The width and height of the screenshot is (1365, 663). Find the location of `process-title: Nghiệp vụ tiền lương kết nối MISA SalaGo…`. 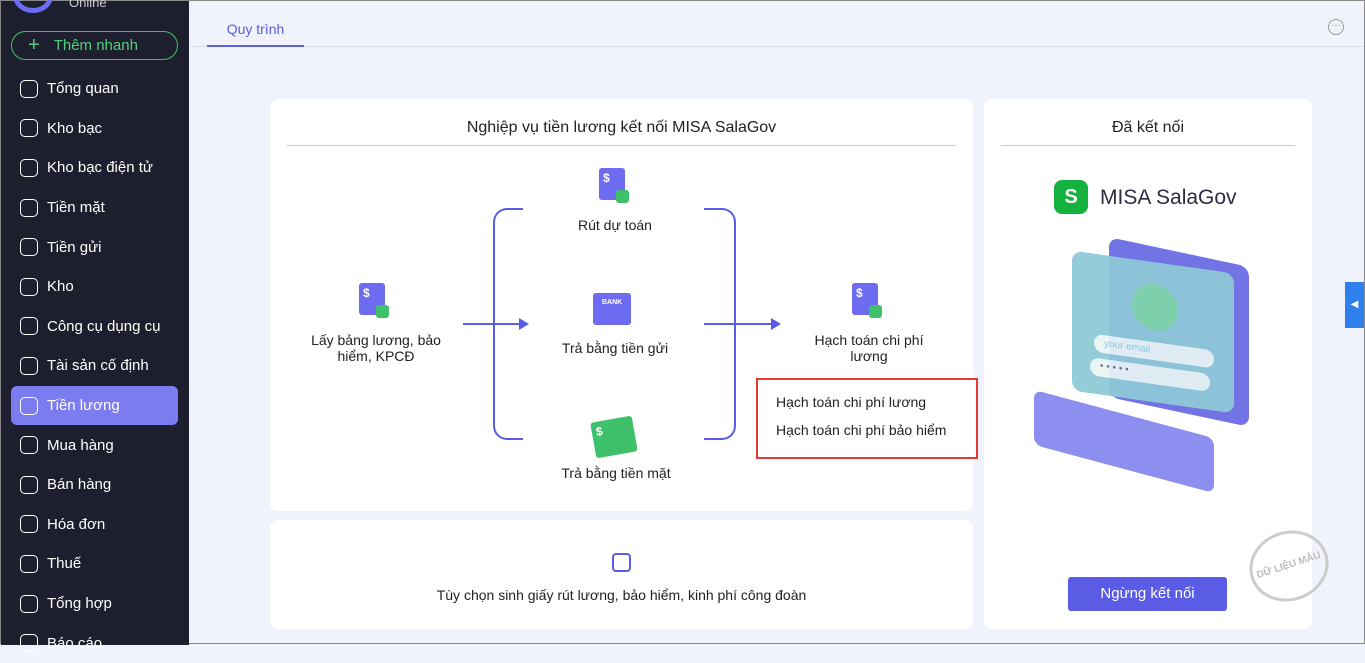

process-title: Nghiệp vụ tiền lương kết nối MISA SalaGo… is located at coordinates (621, 122).